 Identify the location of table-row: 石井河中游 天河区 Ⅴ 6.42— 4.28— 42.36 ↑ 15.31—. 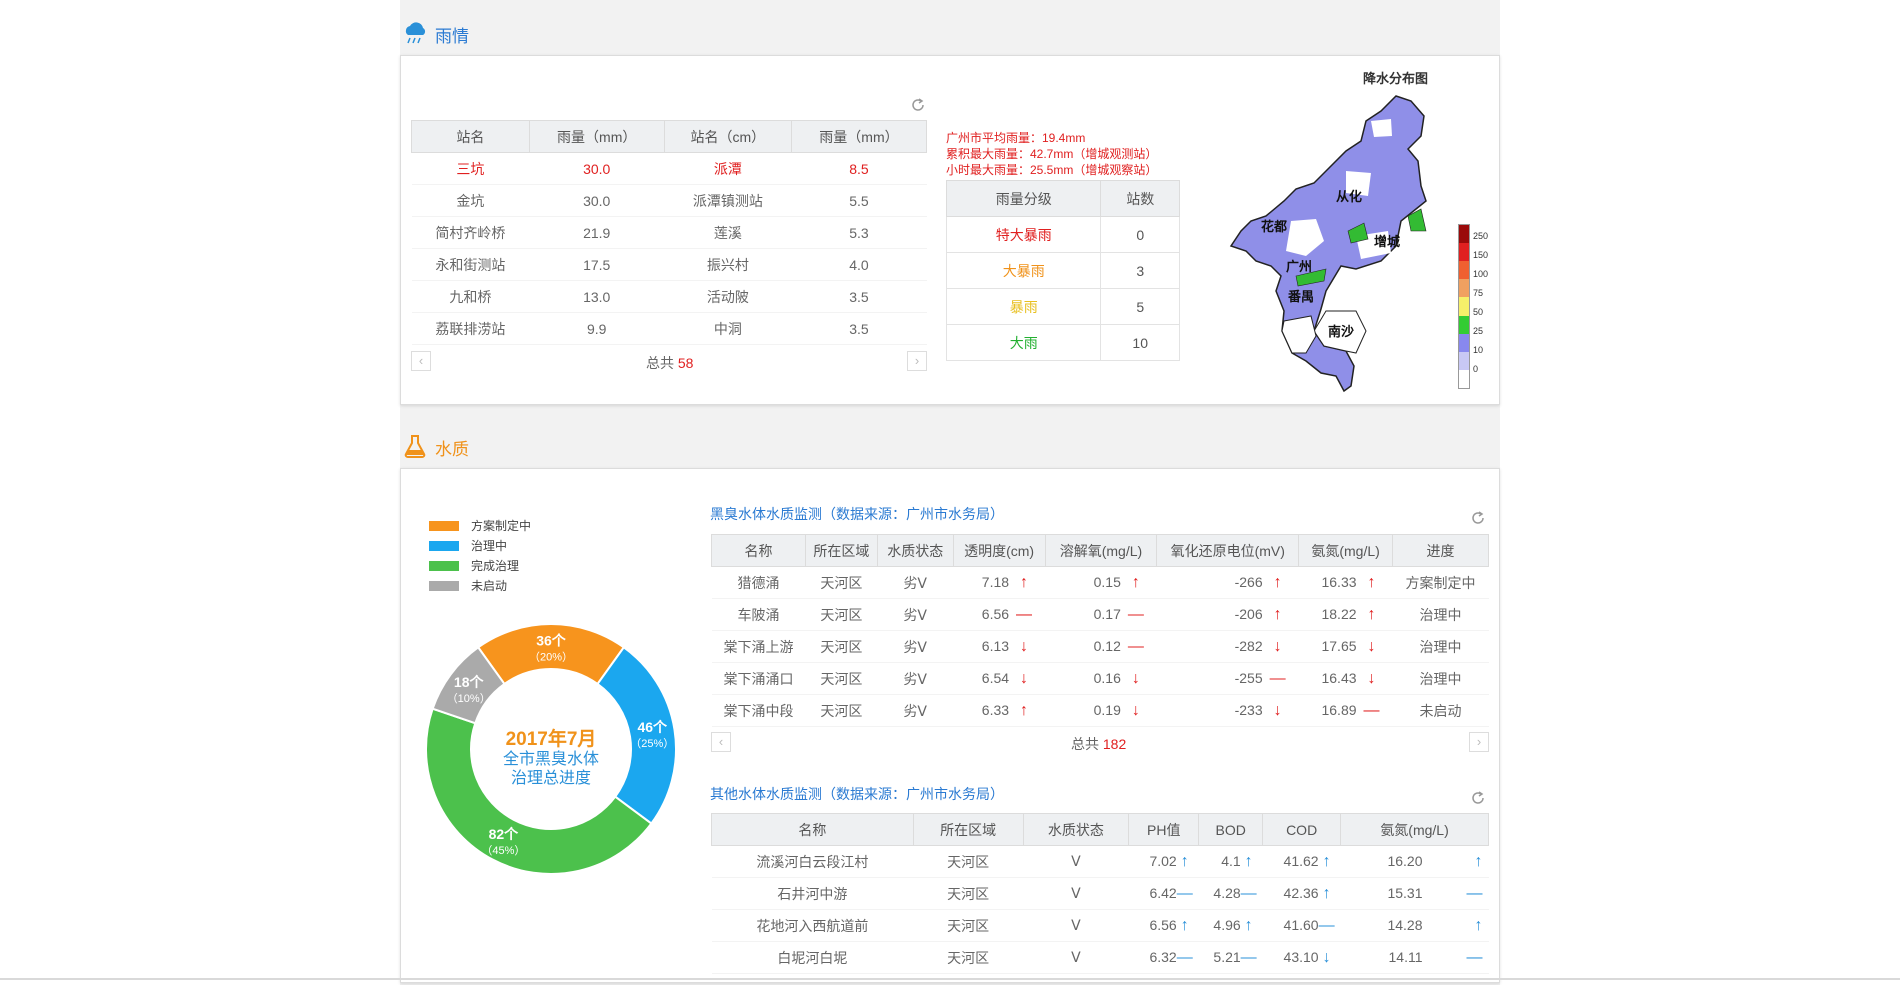
(1100, 893).